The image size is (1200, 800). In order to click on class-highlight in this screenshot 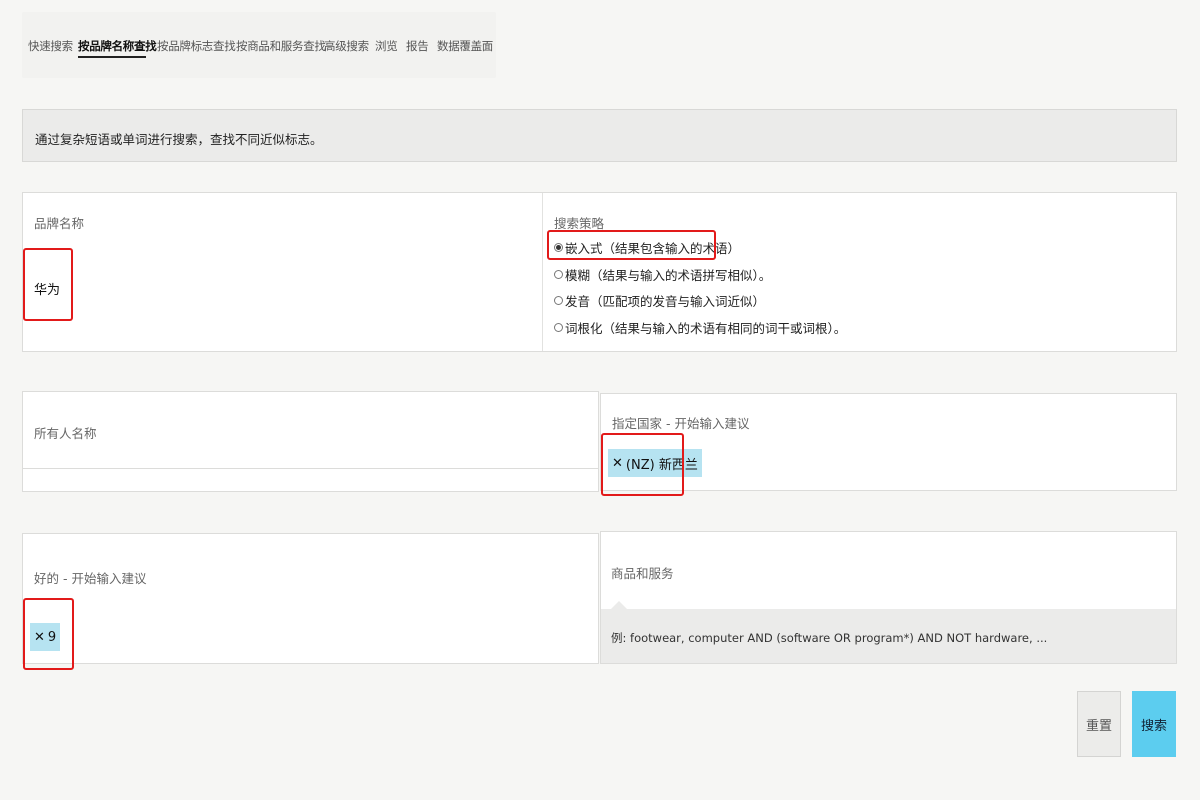, I will do `click(48, 634)`.